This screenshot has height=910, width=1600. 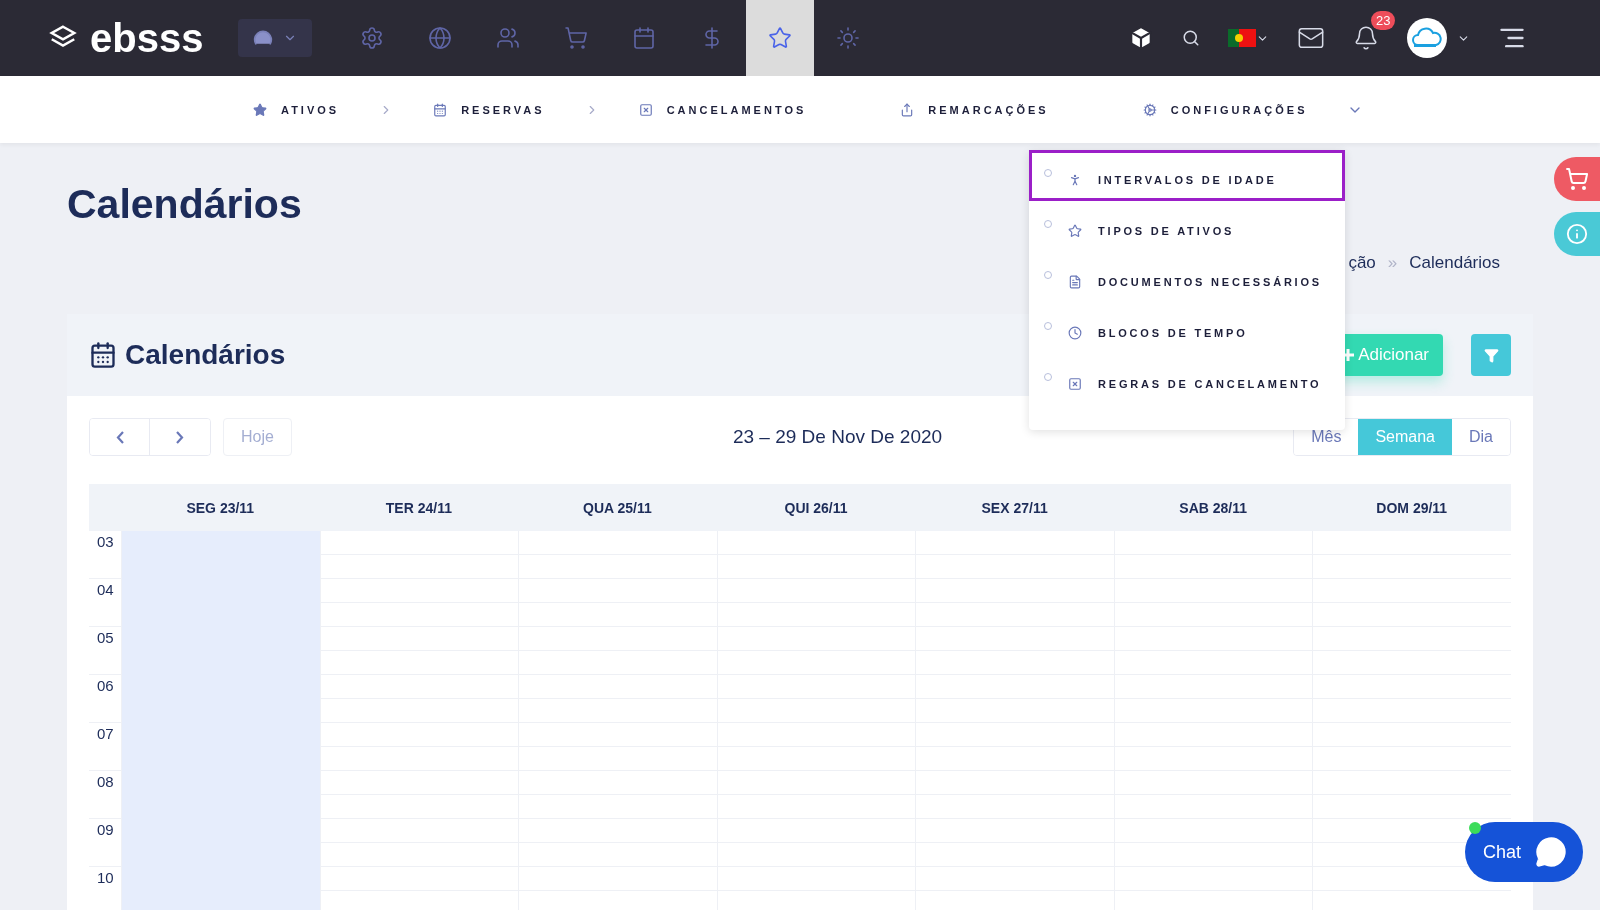 I want to click on info-button, so click(x=1577, y=234).